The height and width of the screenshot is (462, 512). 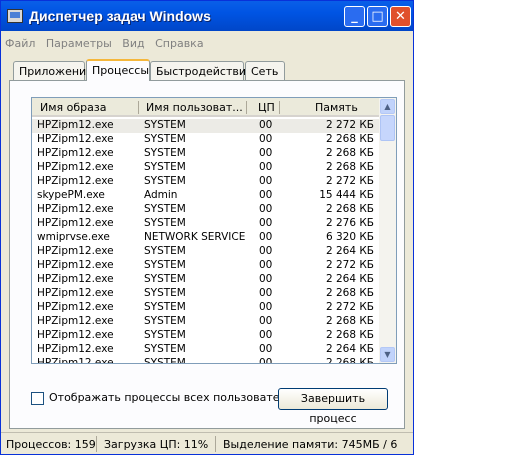 I want to click on tab-network: Сеть, so click(x=265, y=71).